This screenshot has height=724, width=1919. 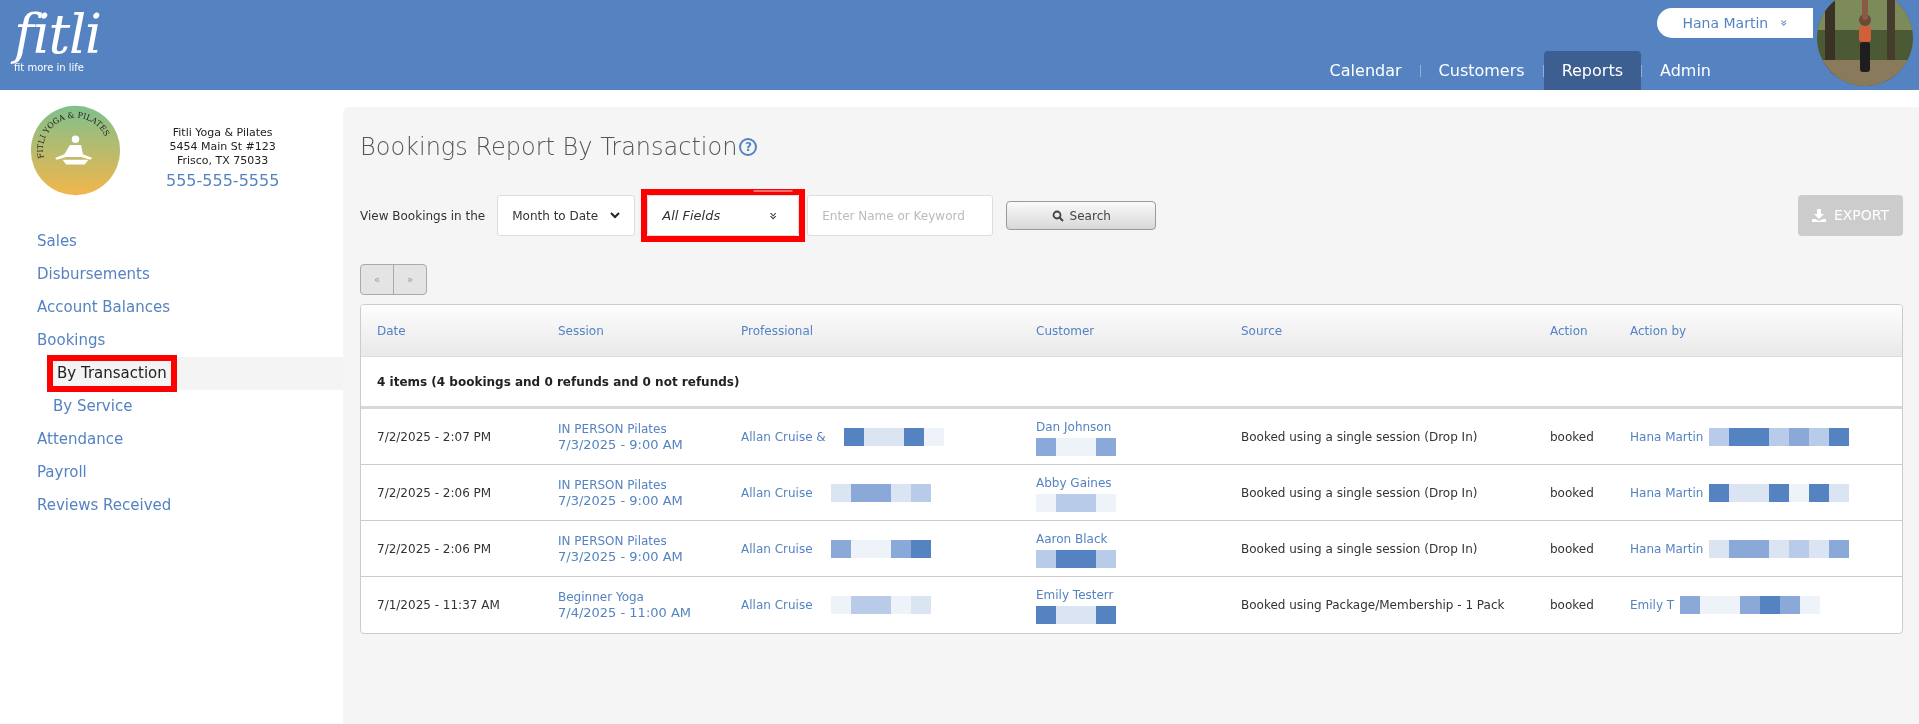 I want to click on sidebar-link: Bookings, so click(x=71, y=340).